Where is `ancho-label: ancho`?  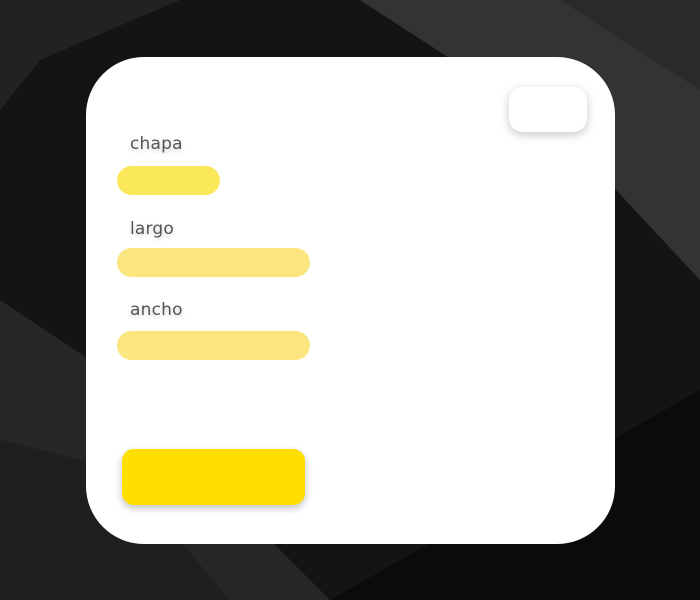 ancho-label: ancho is located at coordinates (156, 310).